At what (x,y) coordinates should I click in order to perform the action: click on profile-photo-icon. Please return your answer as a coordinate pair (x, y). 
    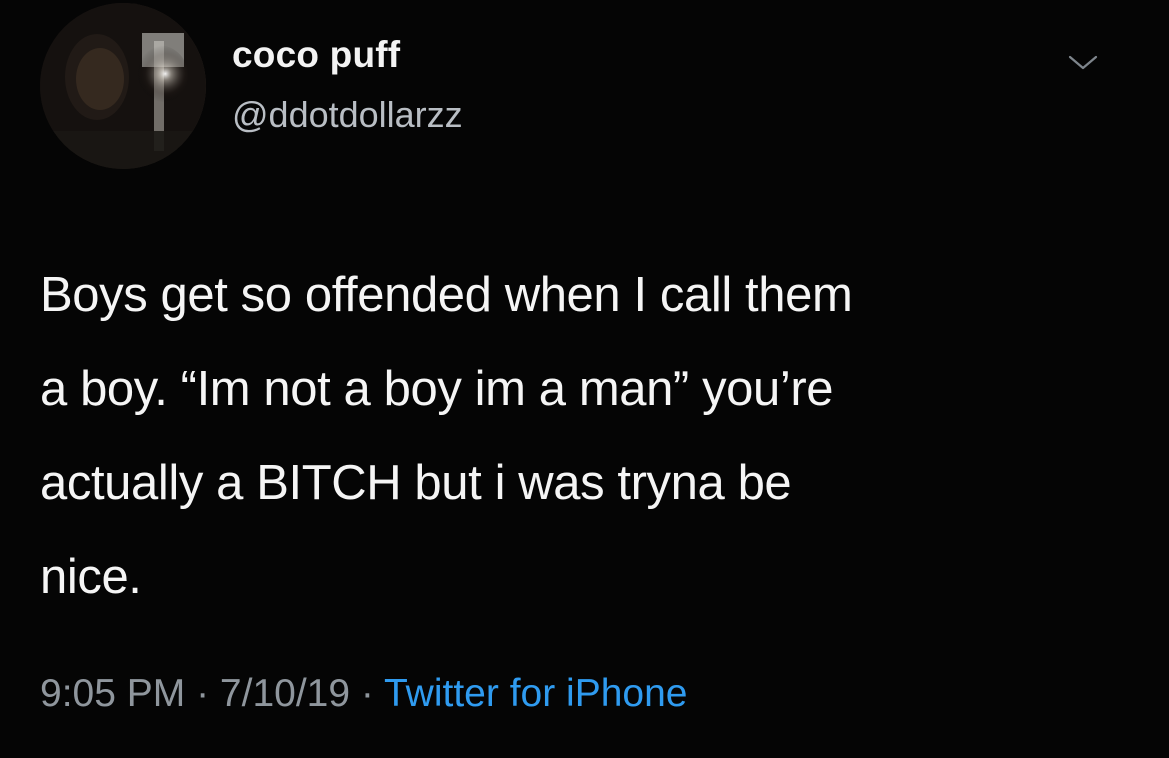
    Looking at the image, I should click on (123, 86).